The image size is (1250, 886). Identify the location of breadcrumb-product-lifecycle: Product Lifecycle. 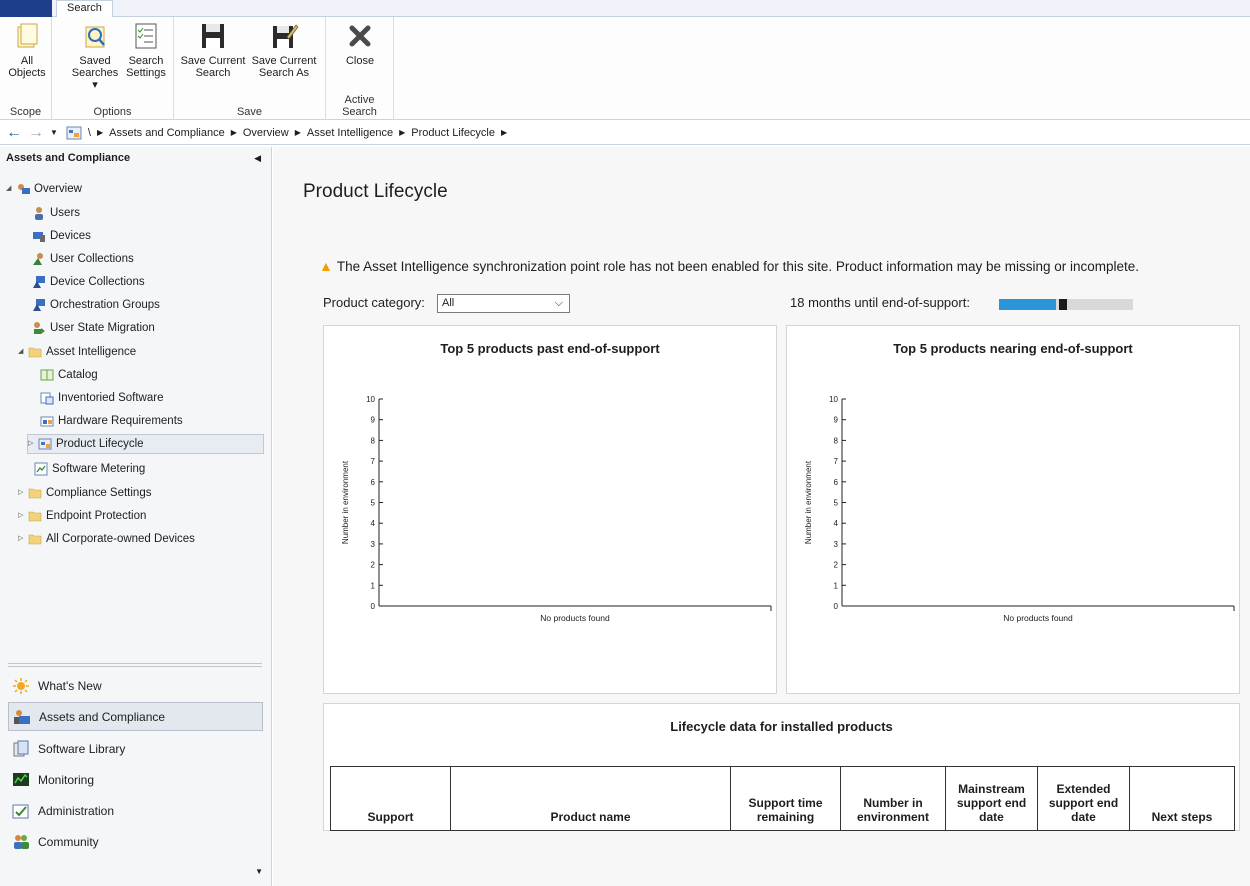
(453, 133).